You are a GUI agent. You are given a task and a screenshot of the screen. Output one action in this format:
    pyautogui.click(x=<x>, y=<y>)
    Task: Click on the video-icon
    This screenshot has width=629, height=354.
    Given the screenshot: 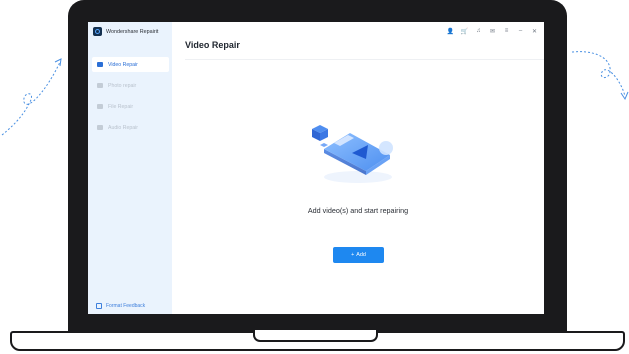 What is the action you would take?
    pyautogui.click(x=100, y=64)
    